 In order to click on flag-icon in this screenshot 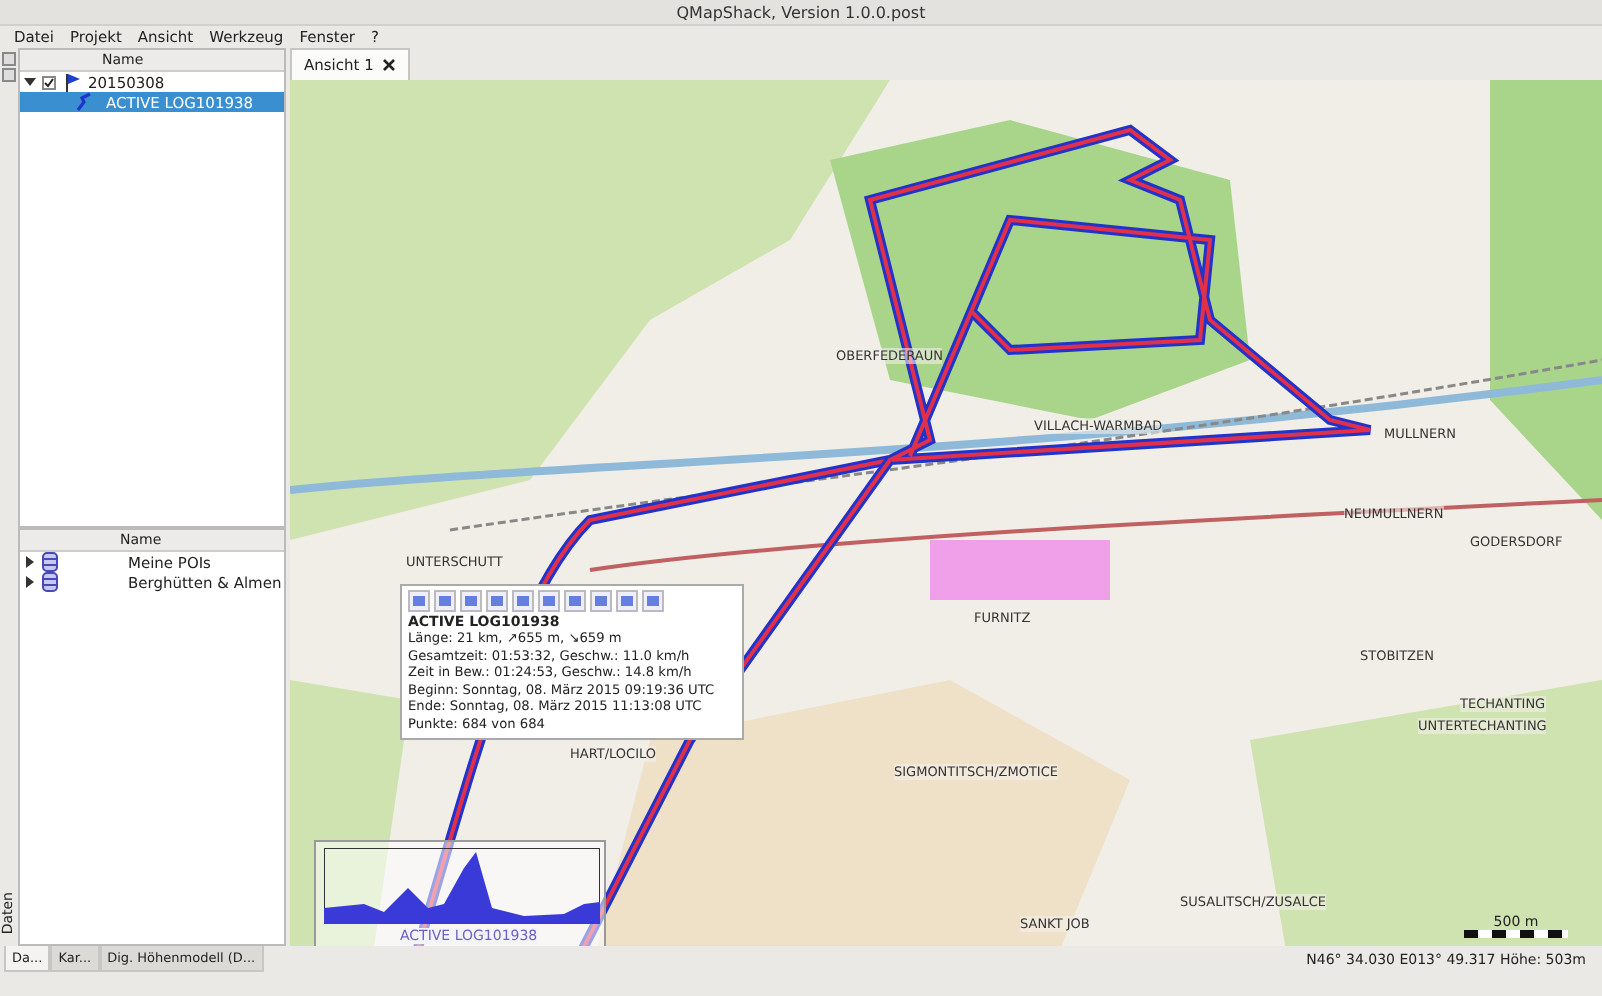, I will do `click(72, 82)`.